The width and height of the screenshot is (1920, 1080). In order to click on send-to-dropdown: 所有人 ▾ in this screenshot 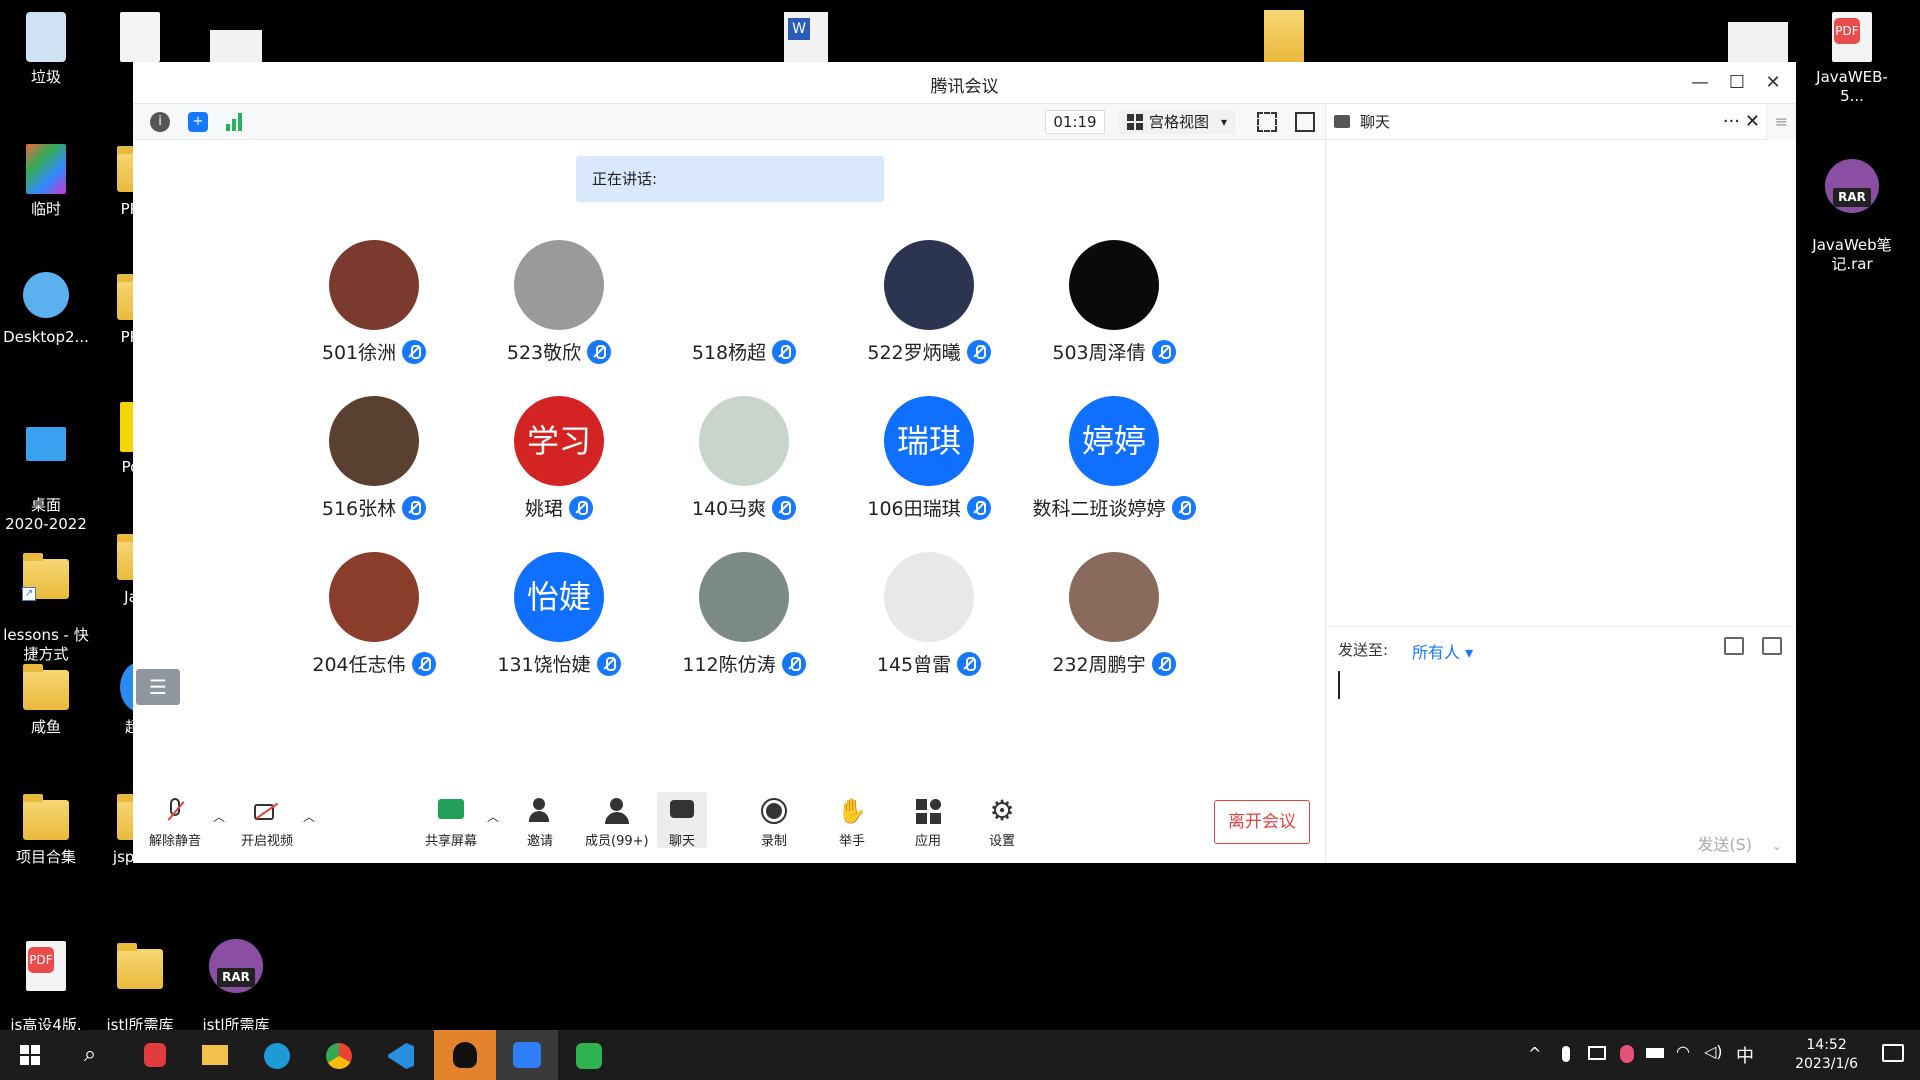, I will do `click(1442, 651)`.